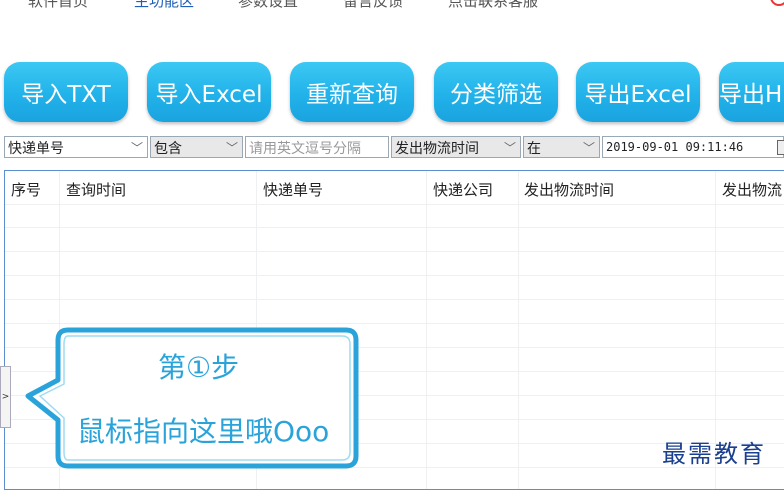 This screenshot has width=784, height=490. What do you see at coordinates (5, 397) in the screenshot?
I see `side-expand-tab: >` at bounding box center [5, 397].